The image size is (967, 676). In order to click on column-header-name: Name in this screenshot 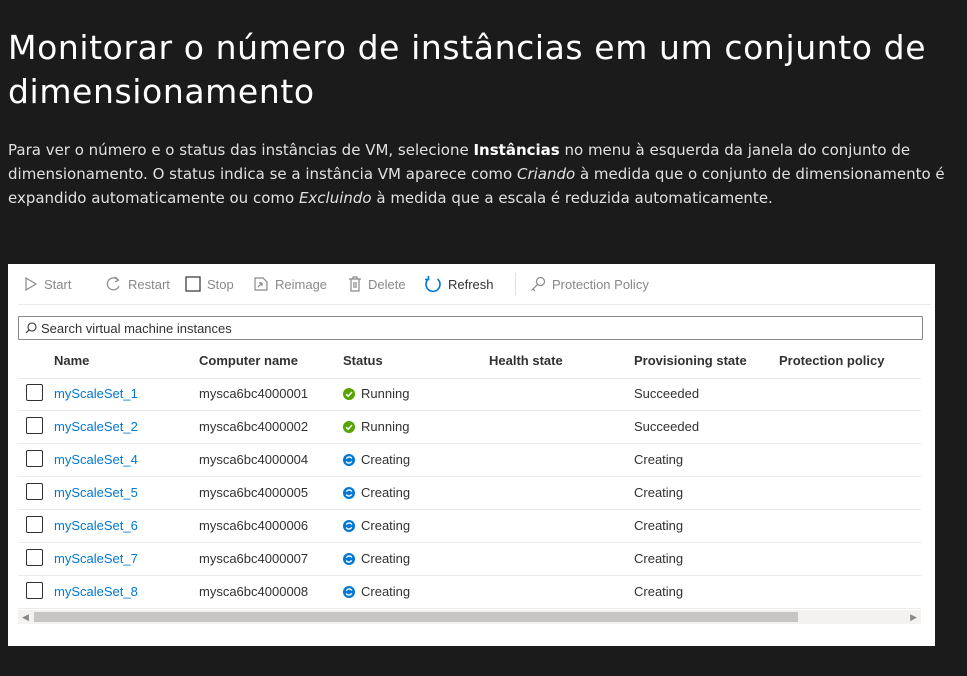, I will do `click(71, 360)`.